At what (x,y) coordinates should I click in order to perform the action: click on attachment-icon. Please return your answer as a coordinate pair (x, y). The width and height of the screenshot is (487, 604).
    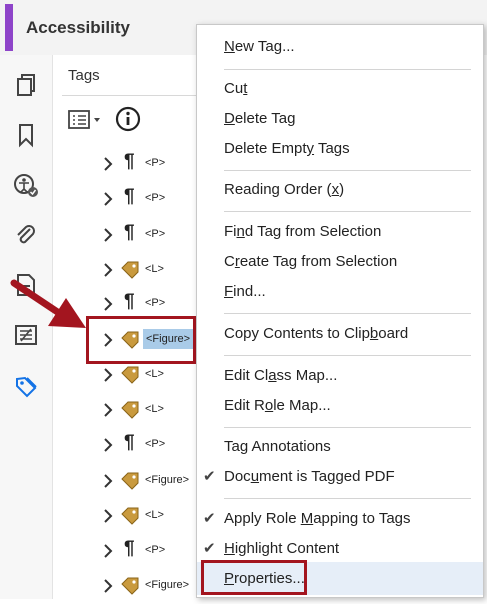
    Looking at the image, I should click on (26, 235).